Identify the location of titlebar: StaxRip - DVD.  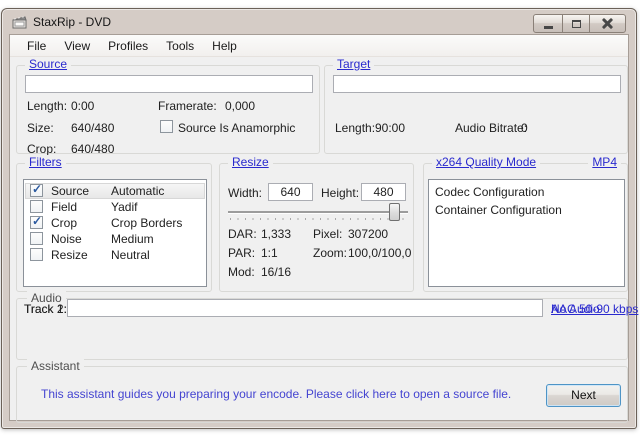
(319, 21).